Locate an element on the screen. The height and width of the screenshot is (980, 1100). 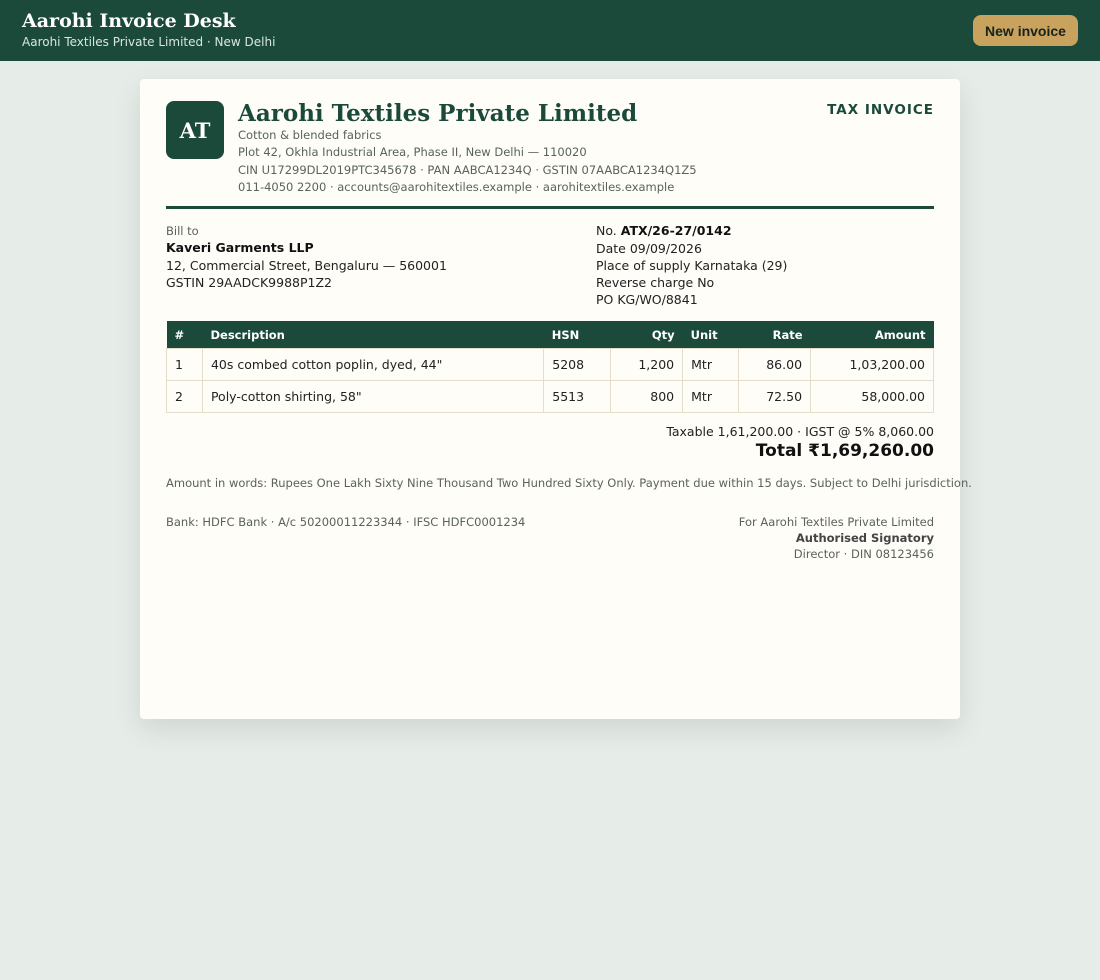
cell-hsn: 5208 is located at coordinates (577, 364).